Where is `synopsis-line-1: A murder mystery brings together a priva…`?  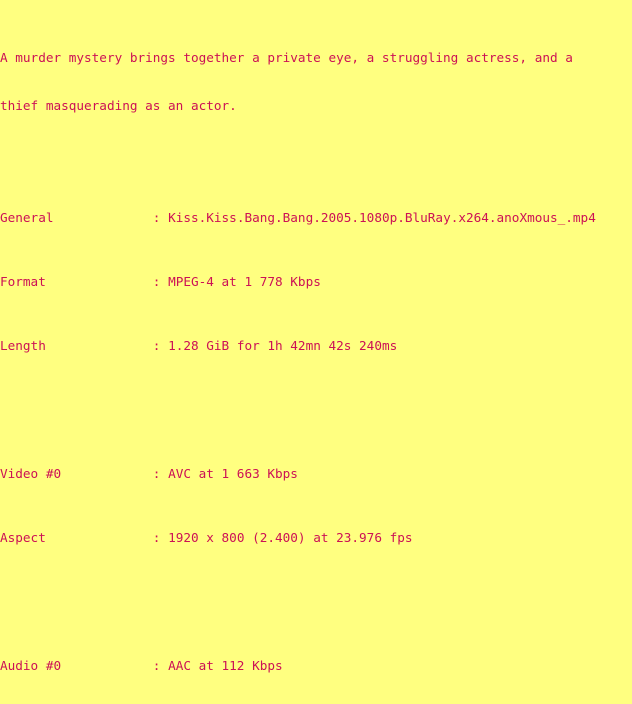 synopsis-line-1: A murder mystery brings together a priva… is located at coordinates (286, 57).